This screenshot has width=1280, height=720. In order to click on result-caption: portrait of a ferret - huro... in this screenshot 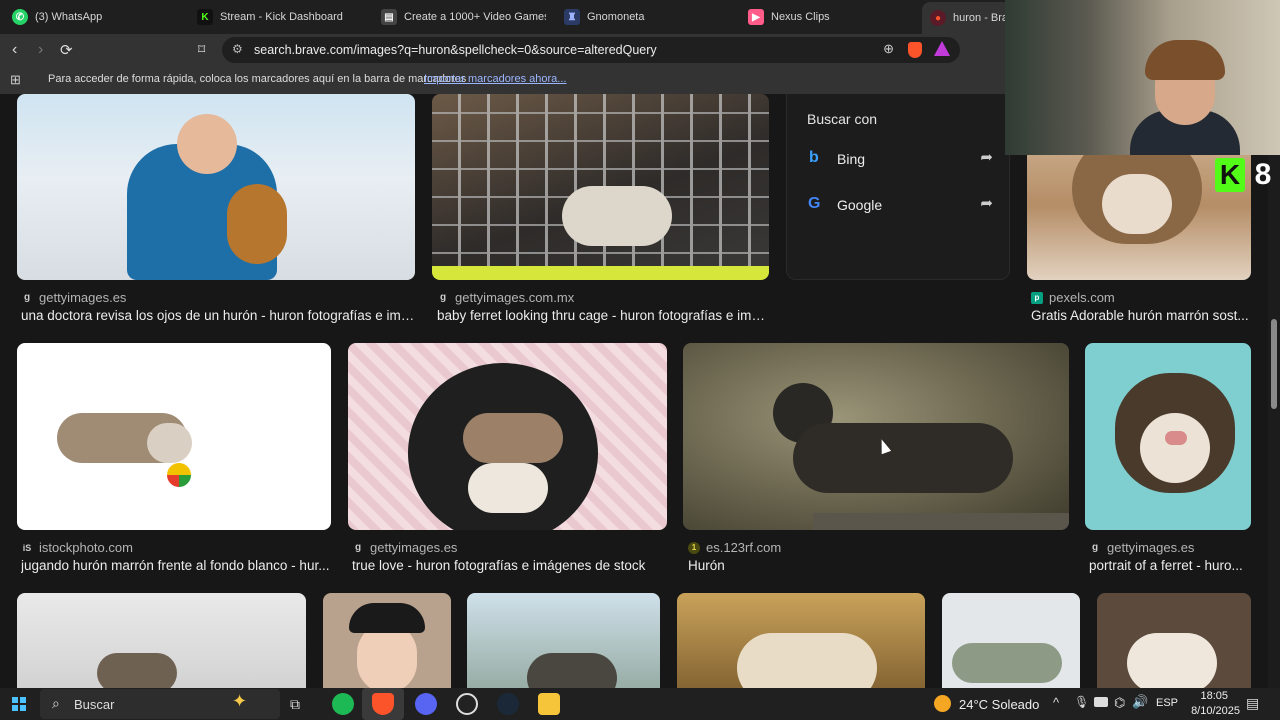, I will do `click(1170, 565)`.